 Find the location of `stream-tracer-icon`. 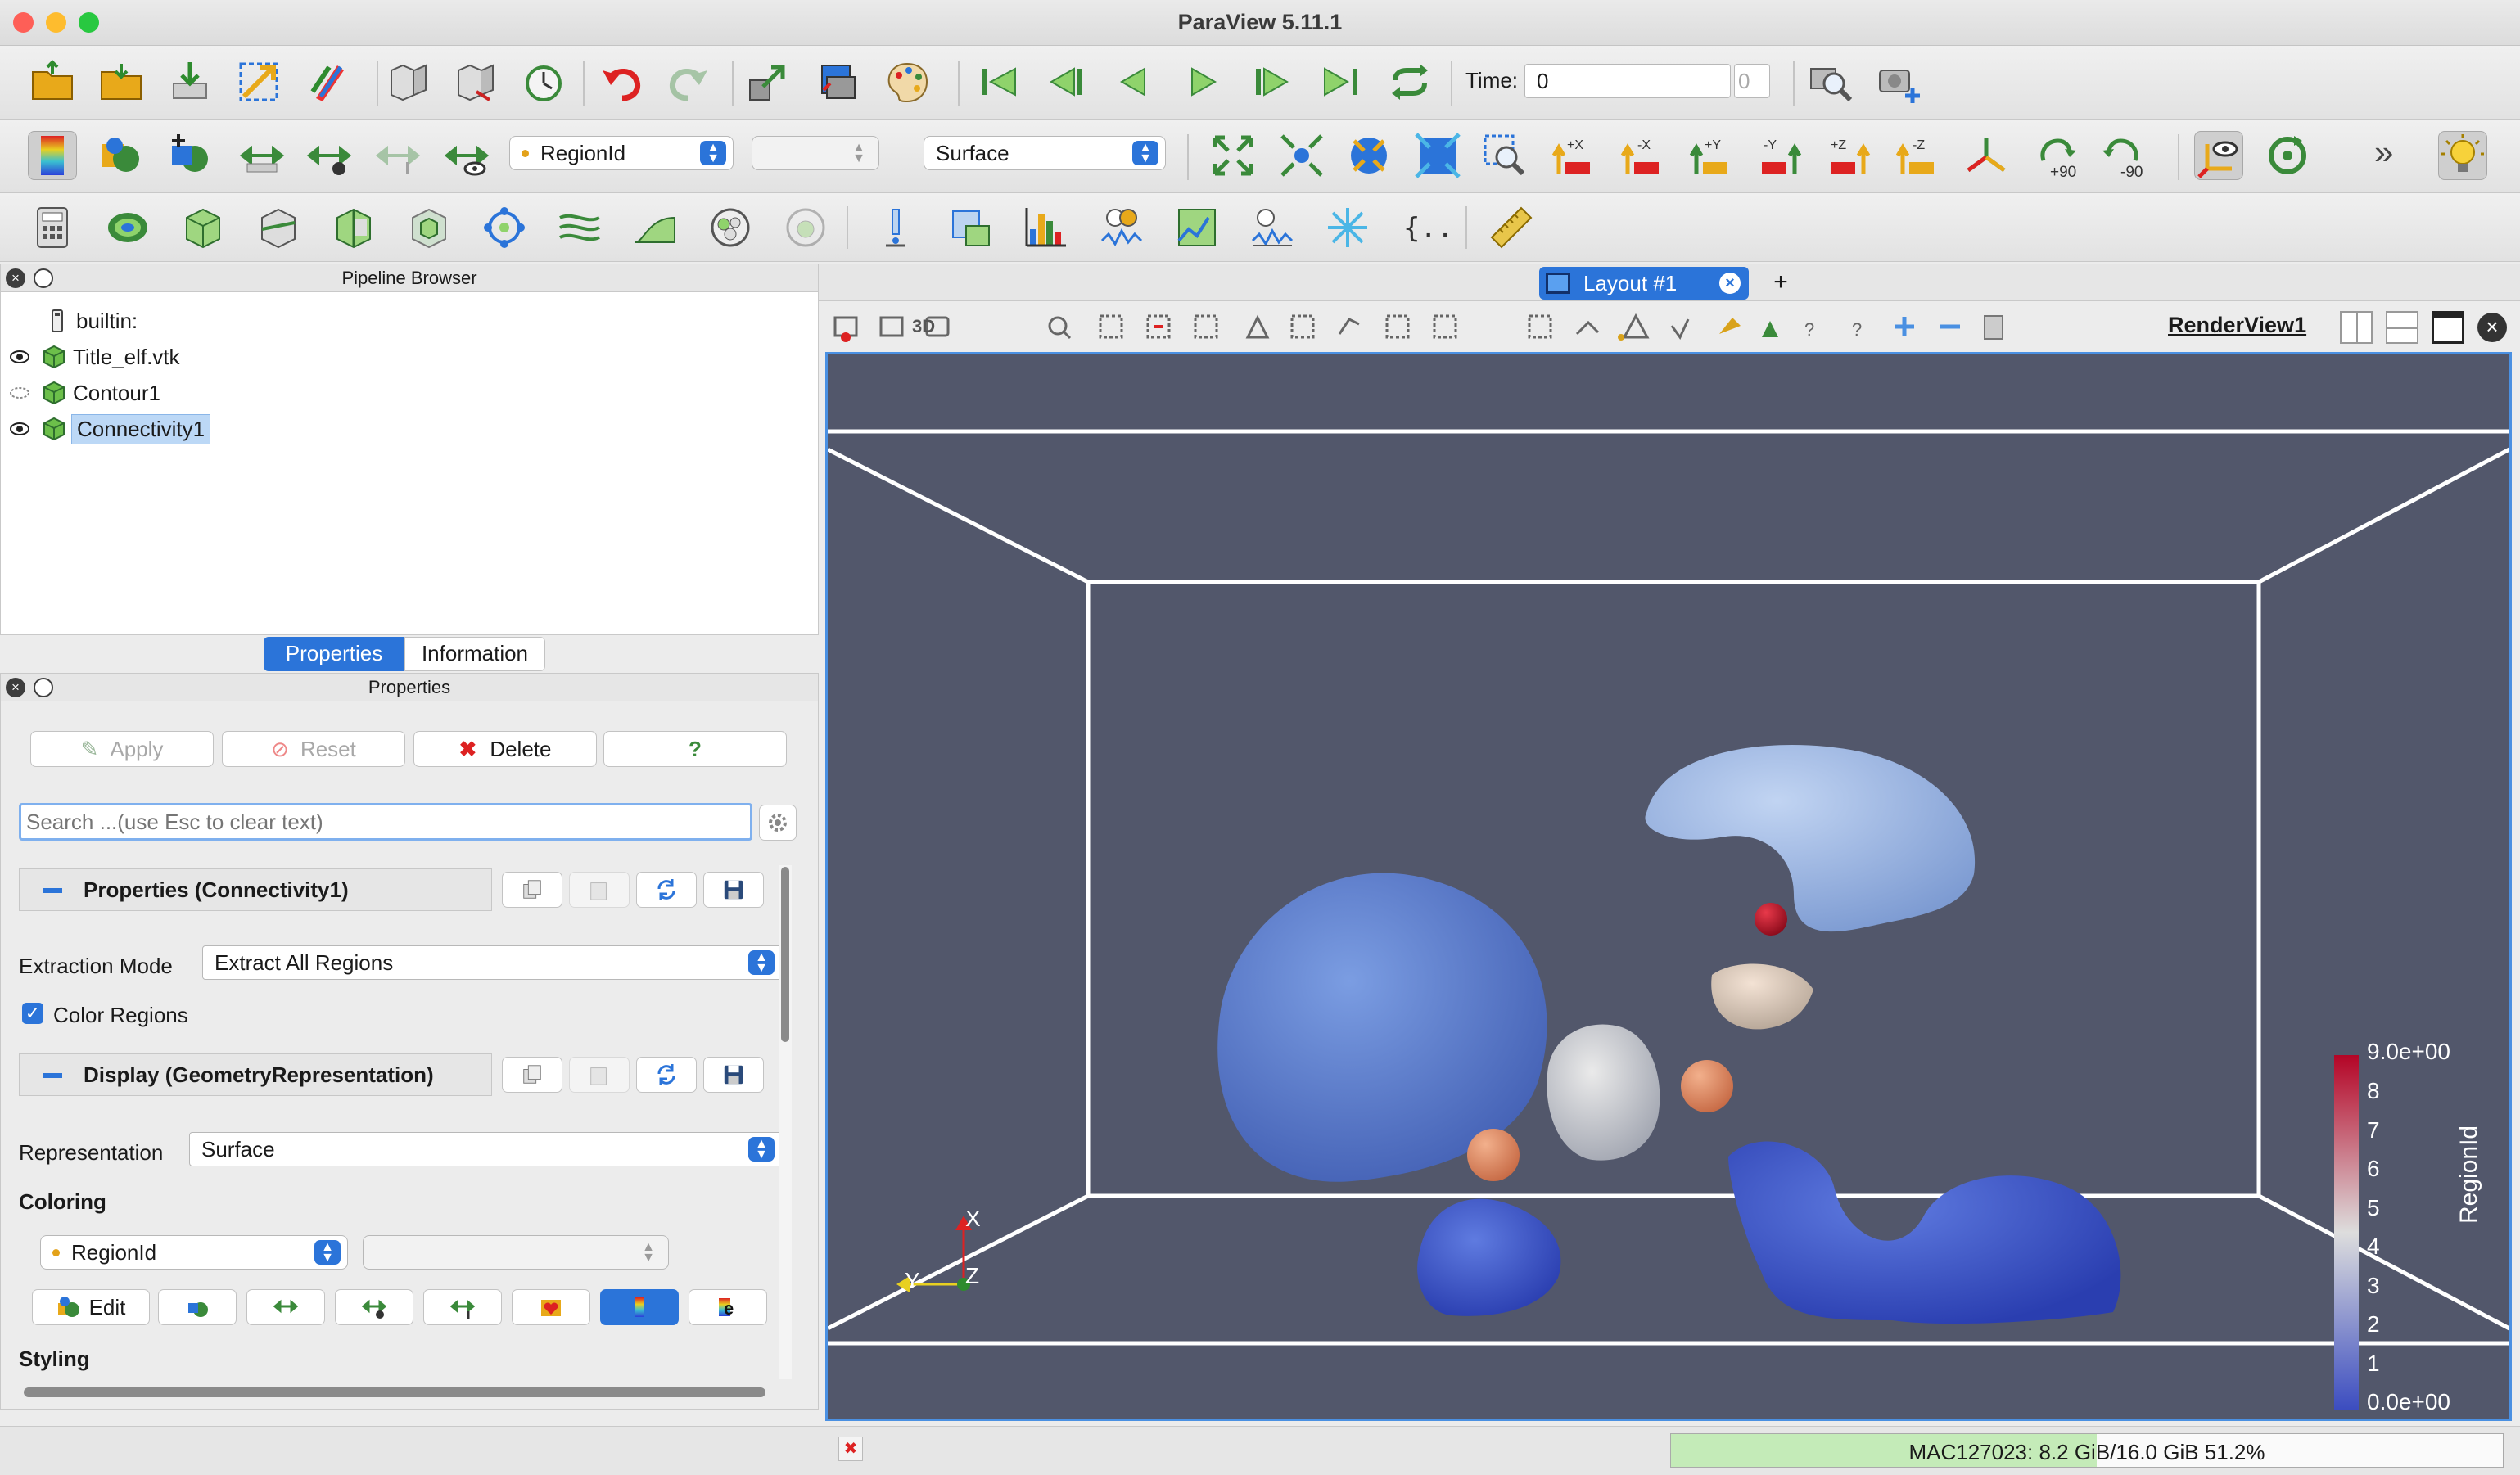

stream-tracer-icon is located at coordinates (579, 228).